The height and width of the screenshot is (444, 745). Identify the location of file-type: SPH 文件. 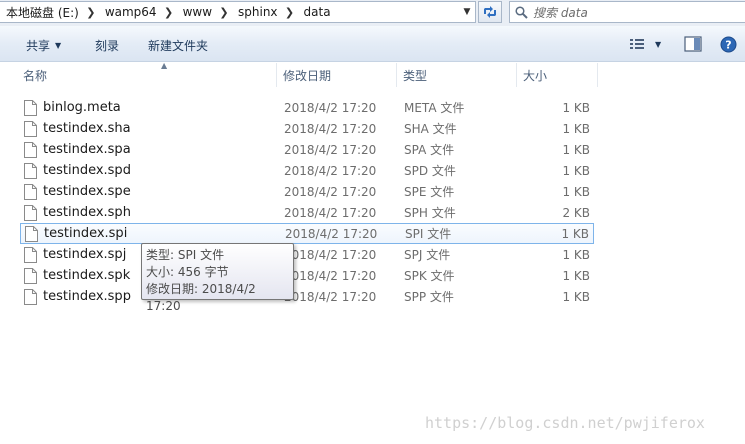
(430, 213).